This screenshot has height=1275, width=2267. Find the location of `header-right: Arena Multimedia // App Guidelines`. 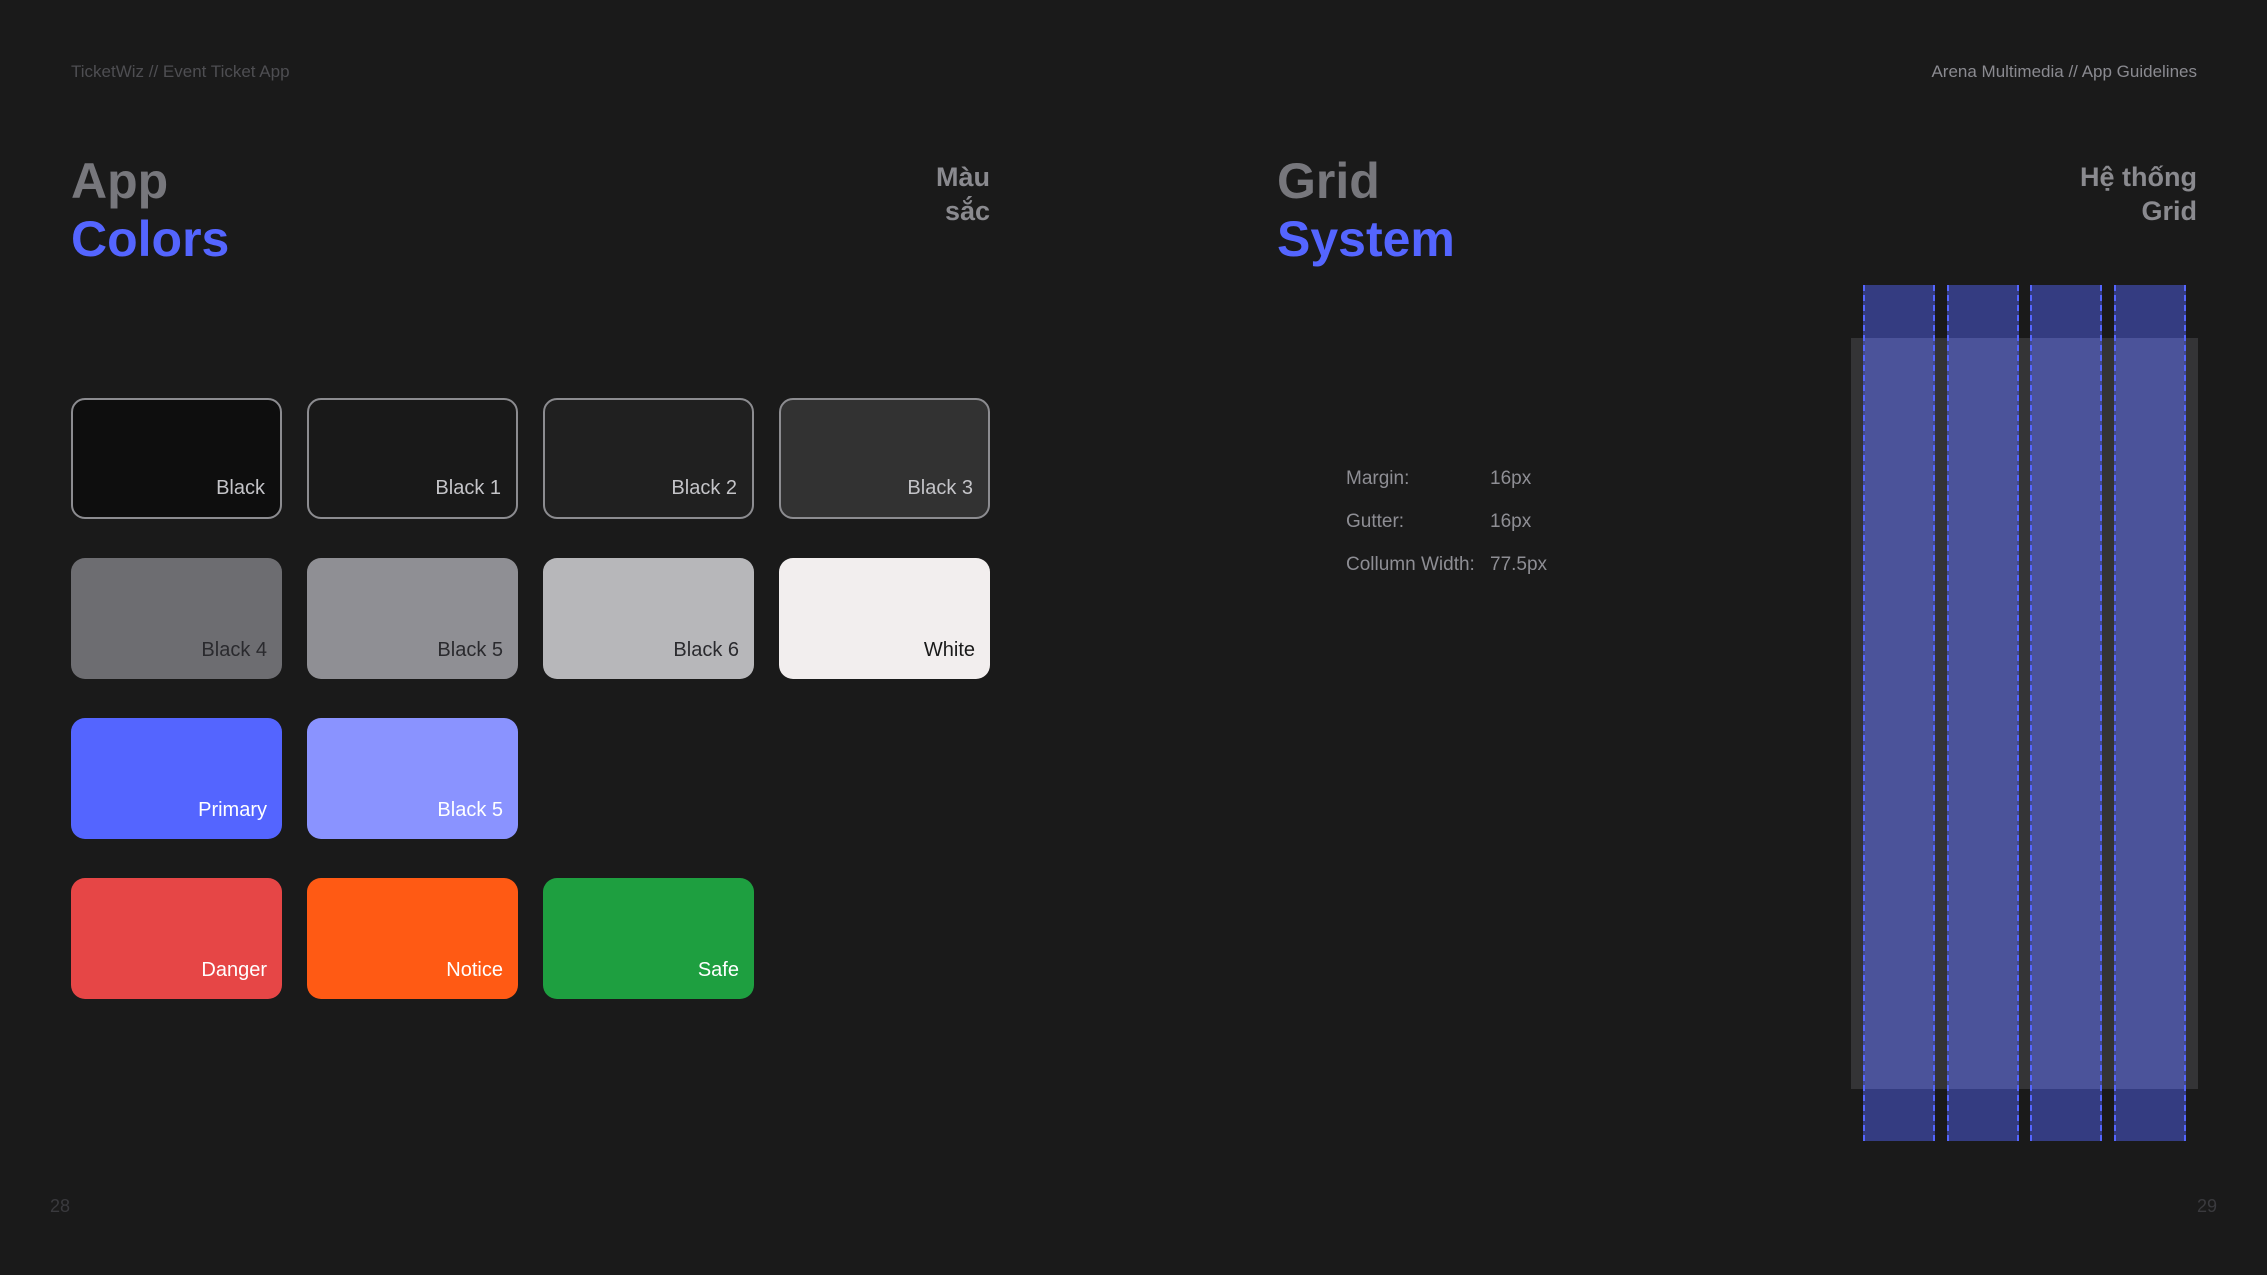

header-right: Arena Multimedia // App Guidelines is located at coordinates (2064, 71).